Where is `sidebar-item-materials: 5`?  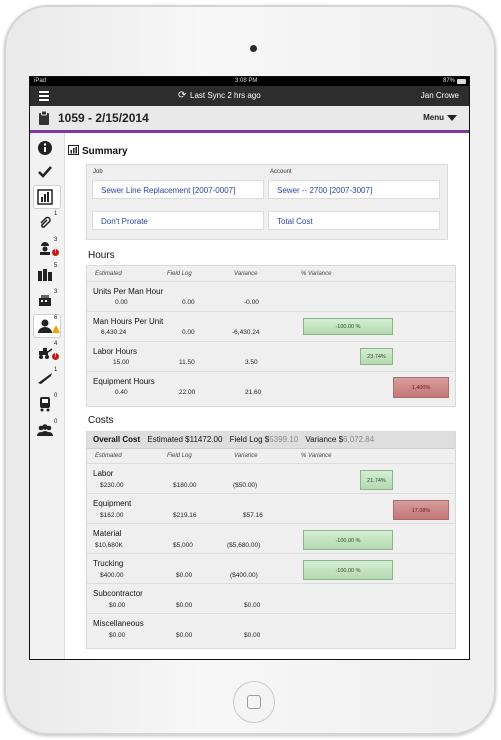
sidebar-item-materials: 5 is located at coordinates (47, 274).